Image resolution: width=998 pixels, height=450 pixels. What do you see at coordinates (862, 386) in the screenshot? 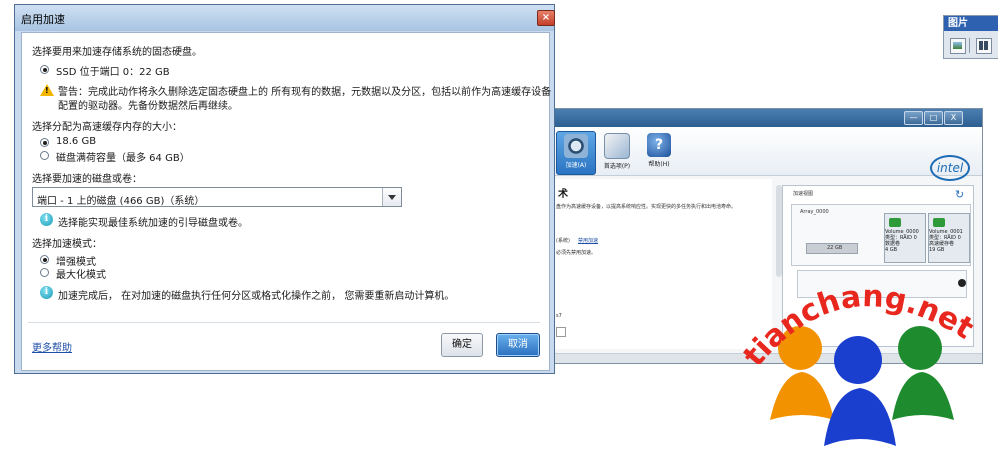
I see `logo-figures` at bounding box center [862, 386].